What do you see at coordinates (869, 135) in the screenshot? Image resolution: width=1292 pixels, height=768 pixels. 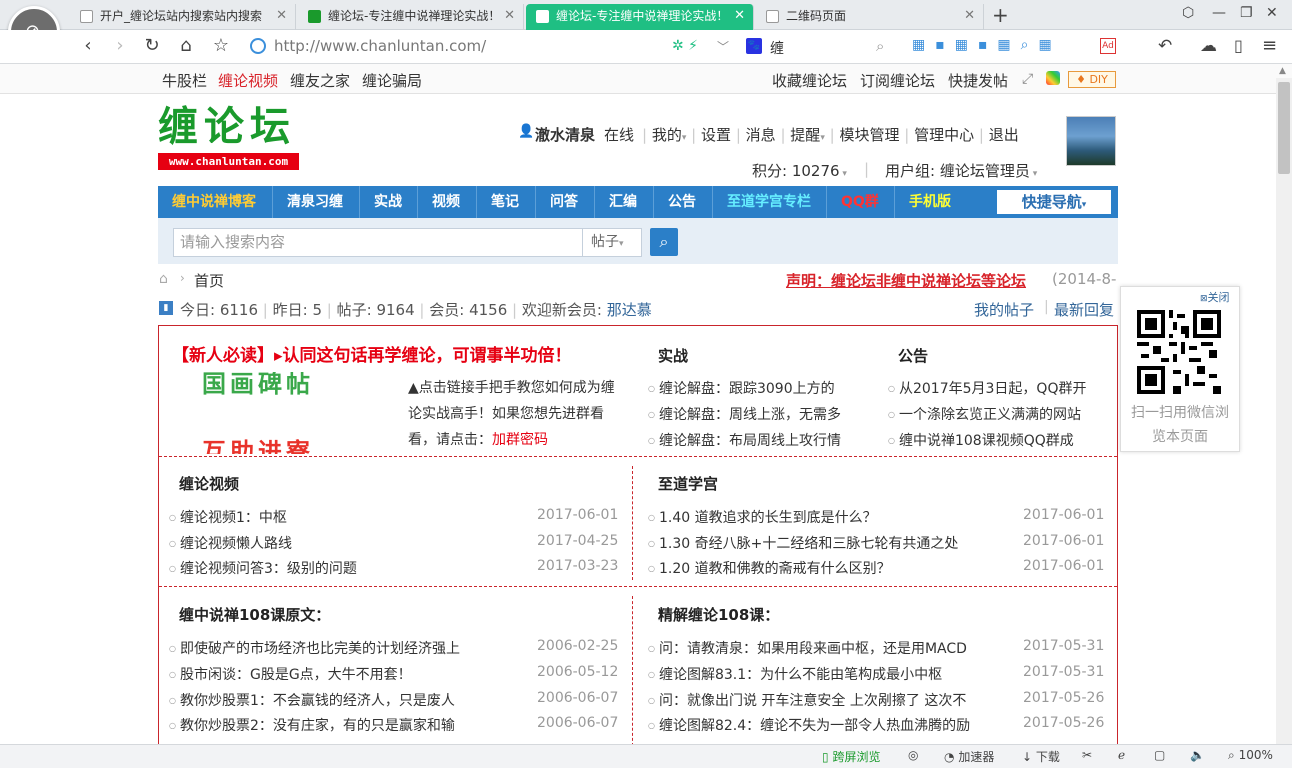 I see `menu-module-admin: 模块管理` at bounding box center [869, 135].